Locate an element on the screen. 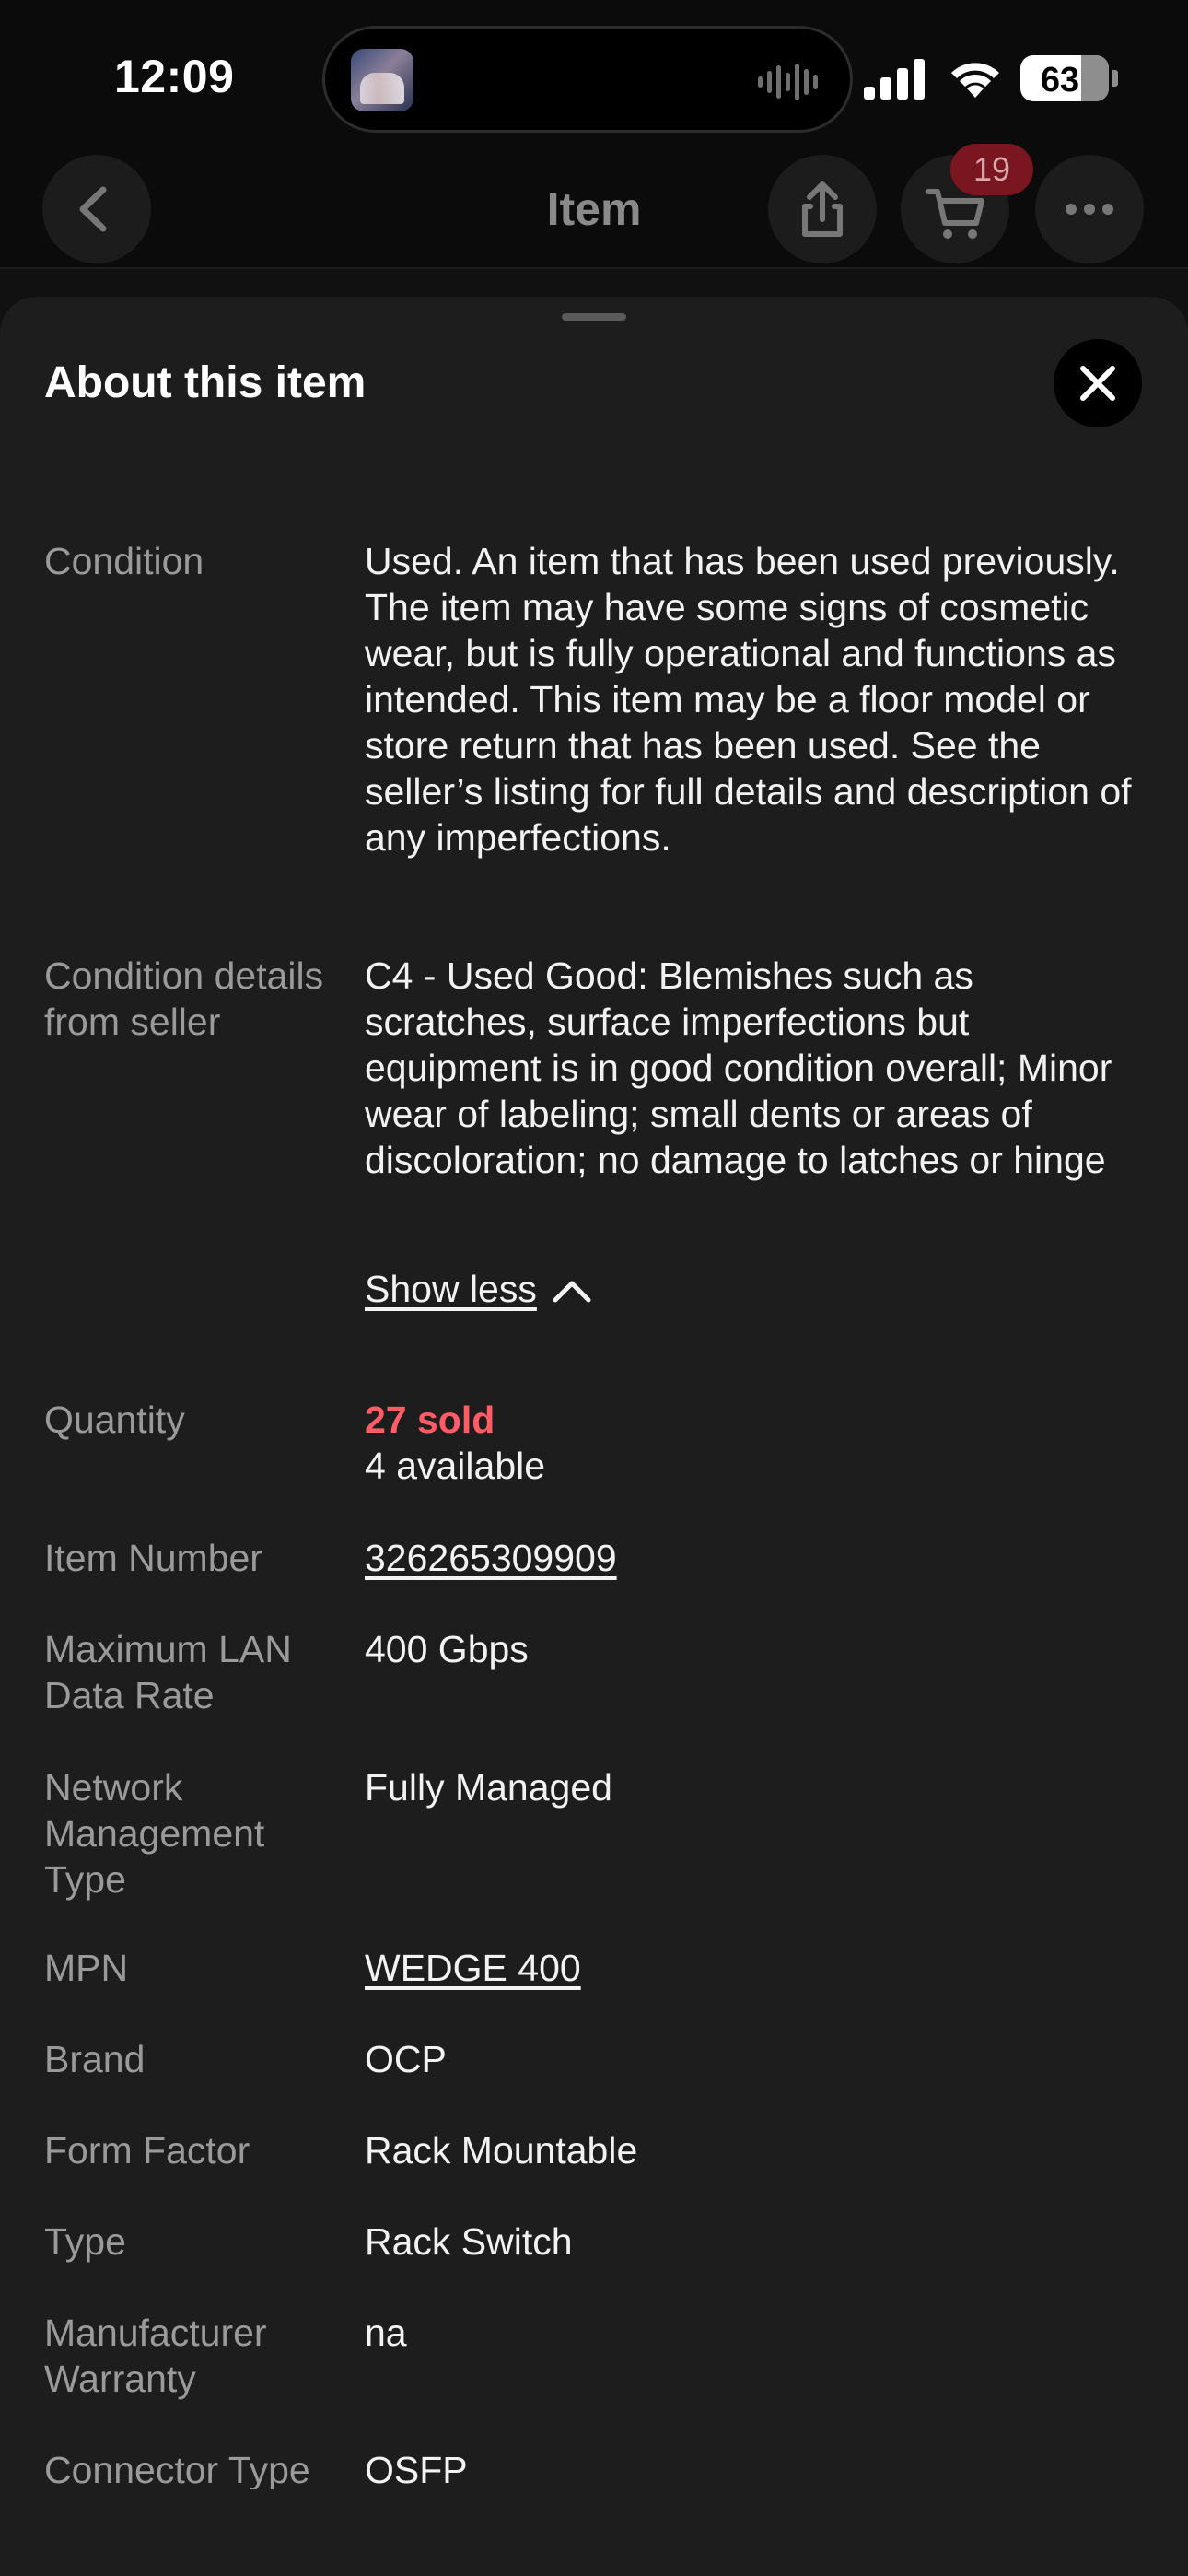 Image resolution: width=1188 pixels, height=2576 pixels. show-less-label: Show less is located at coordinates (451, 1289).